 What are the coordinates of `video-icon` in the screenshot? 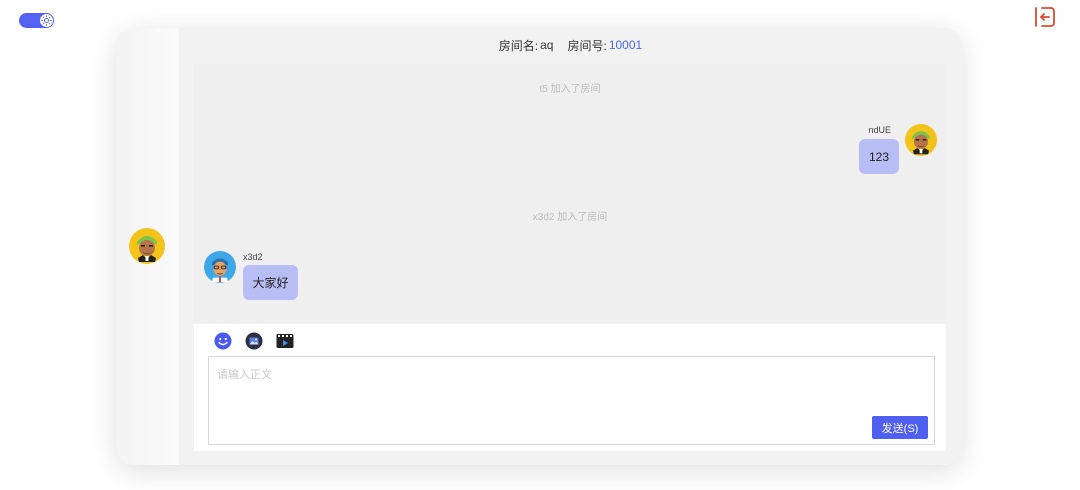 It's located at (285, 341).